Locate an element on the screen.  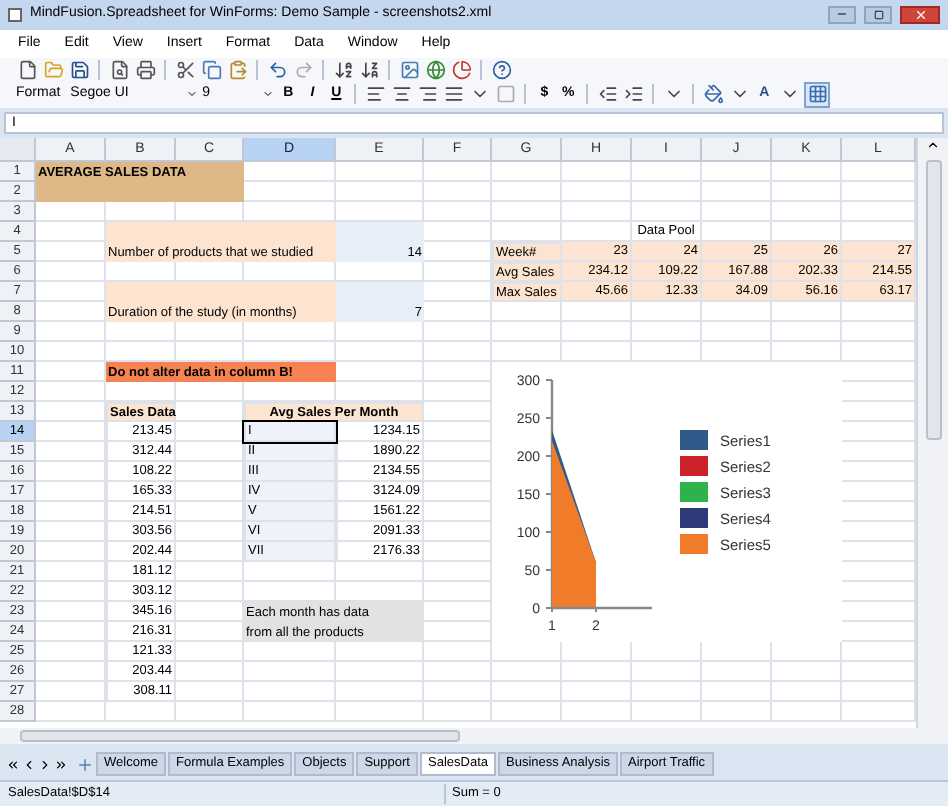
sort-descending-icon is located at coordinates (369, 69).